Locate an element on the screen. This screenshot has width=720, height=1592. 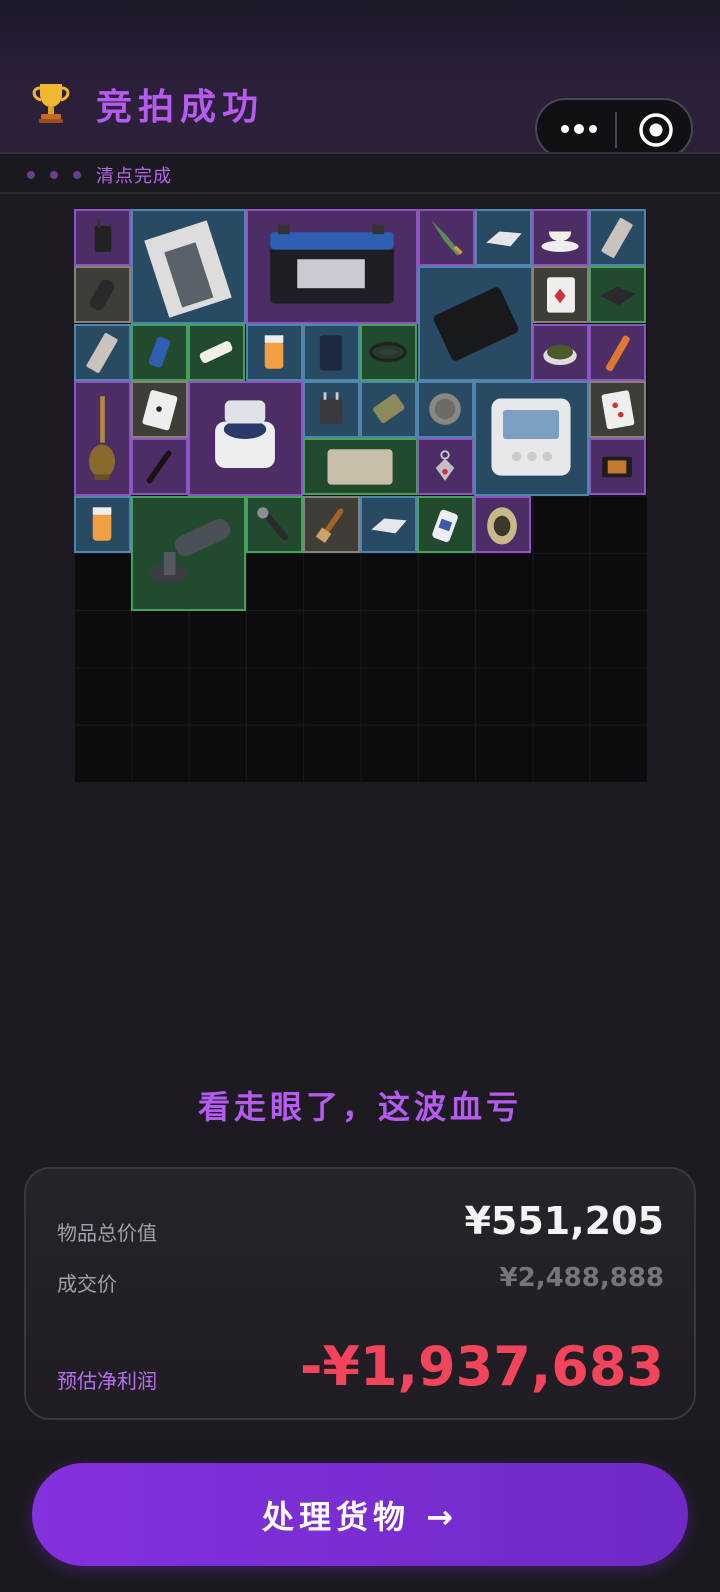
inventory-item-paint-brush is located at coordinates (331, 524).